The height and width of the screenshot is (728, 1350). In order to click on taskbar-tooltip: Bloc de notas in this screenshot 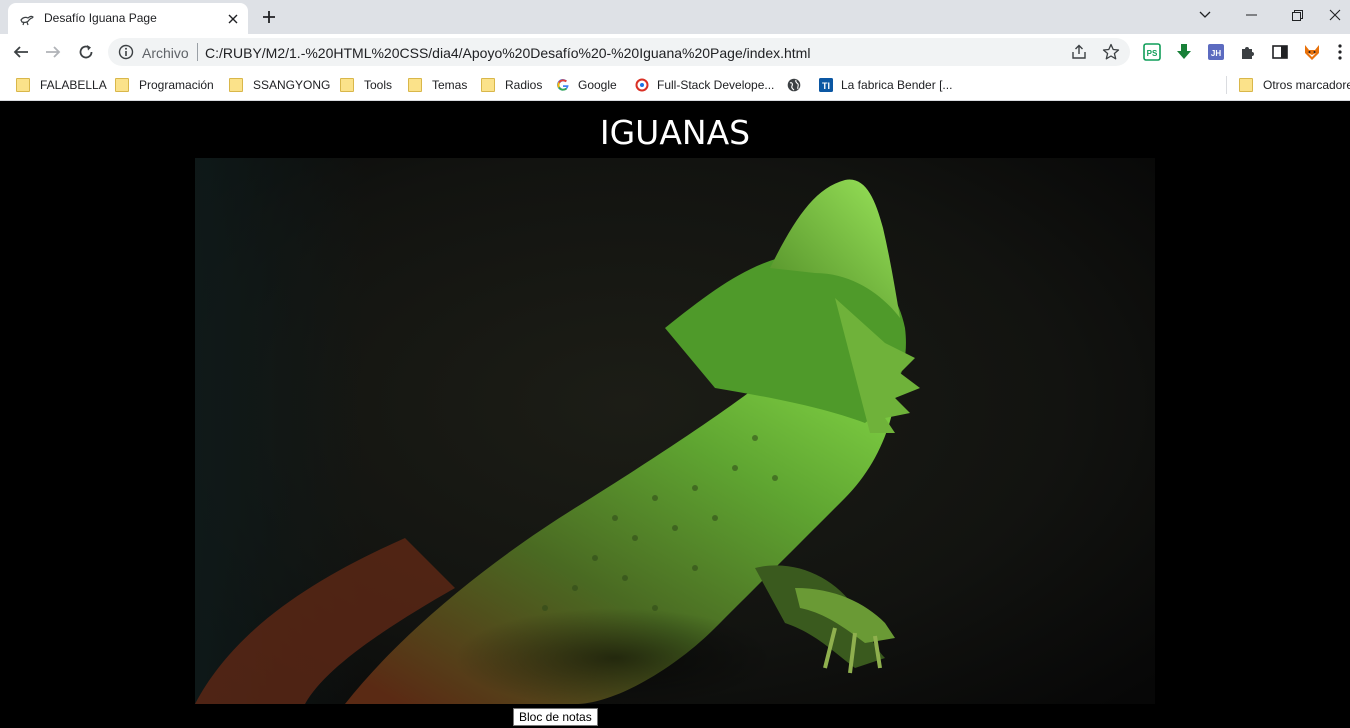, I will do `click(555, 717)`.